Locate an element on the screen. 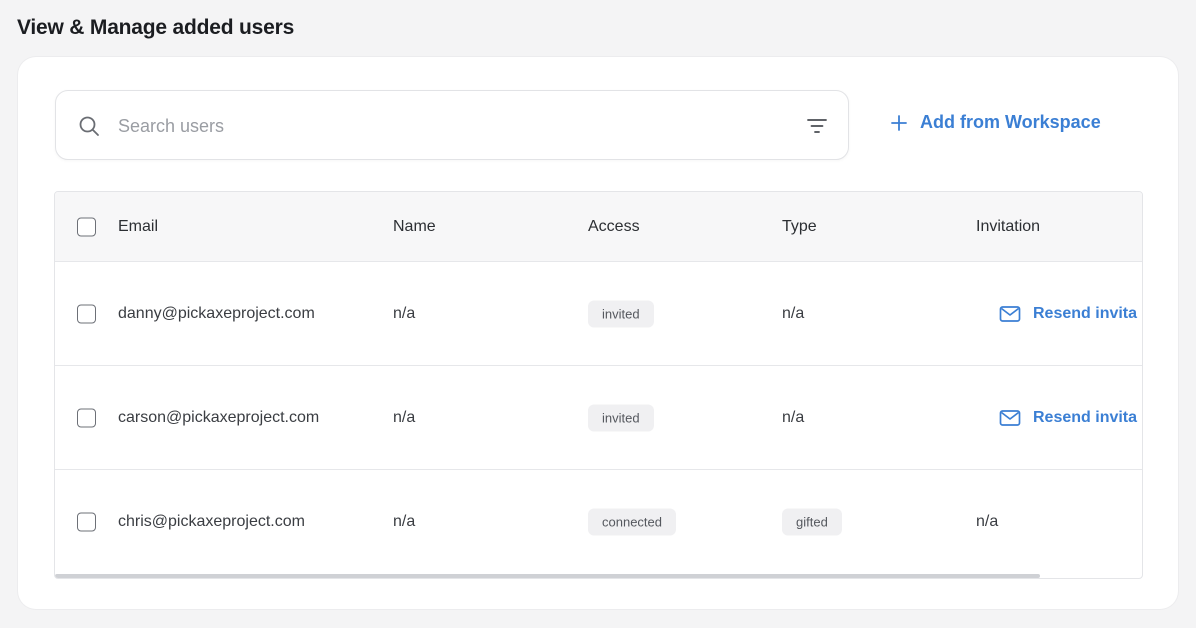  type-cell: gifted is located at coordinates (812, 522).